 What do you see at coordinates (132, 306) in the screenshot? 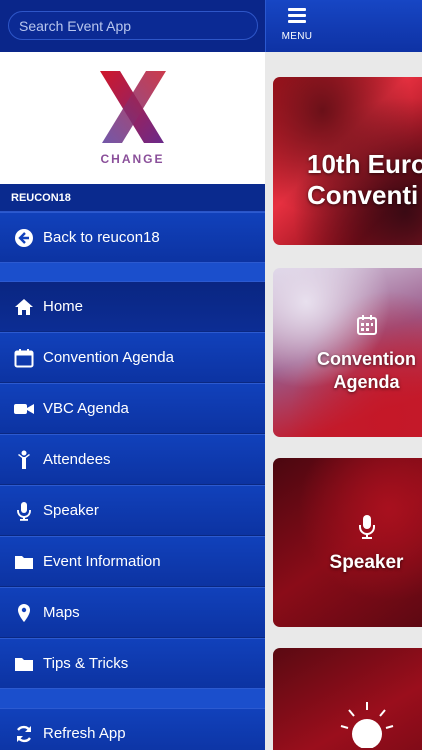
I see `sidebar-item-home: Home` at bounding box center [132, 306].